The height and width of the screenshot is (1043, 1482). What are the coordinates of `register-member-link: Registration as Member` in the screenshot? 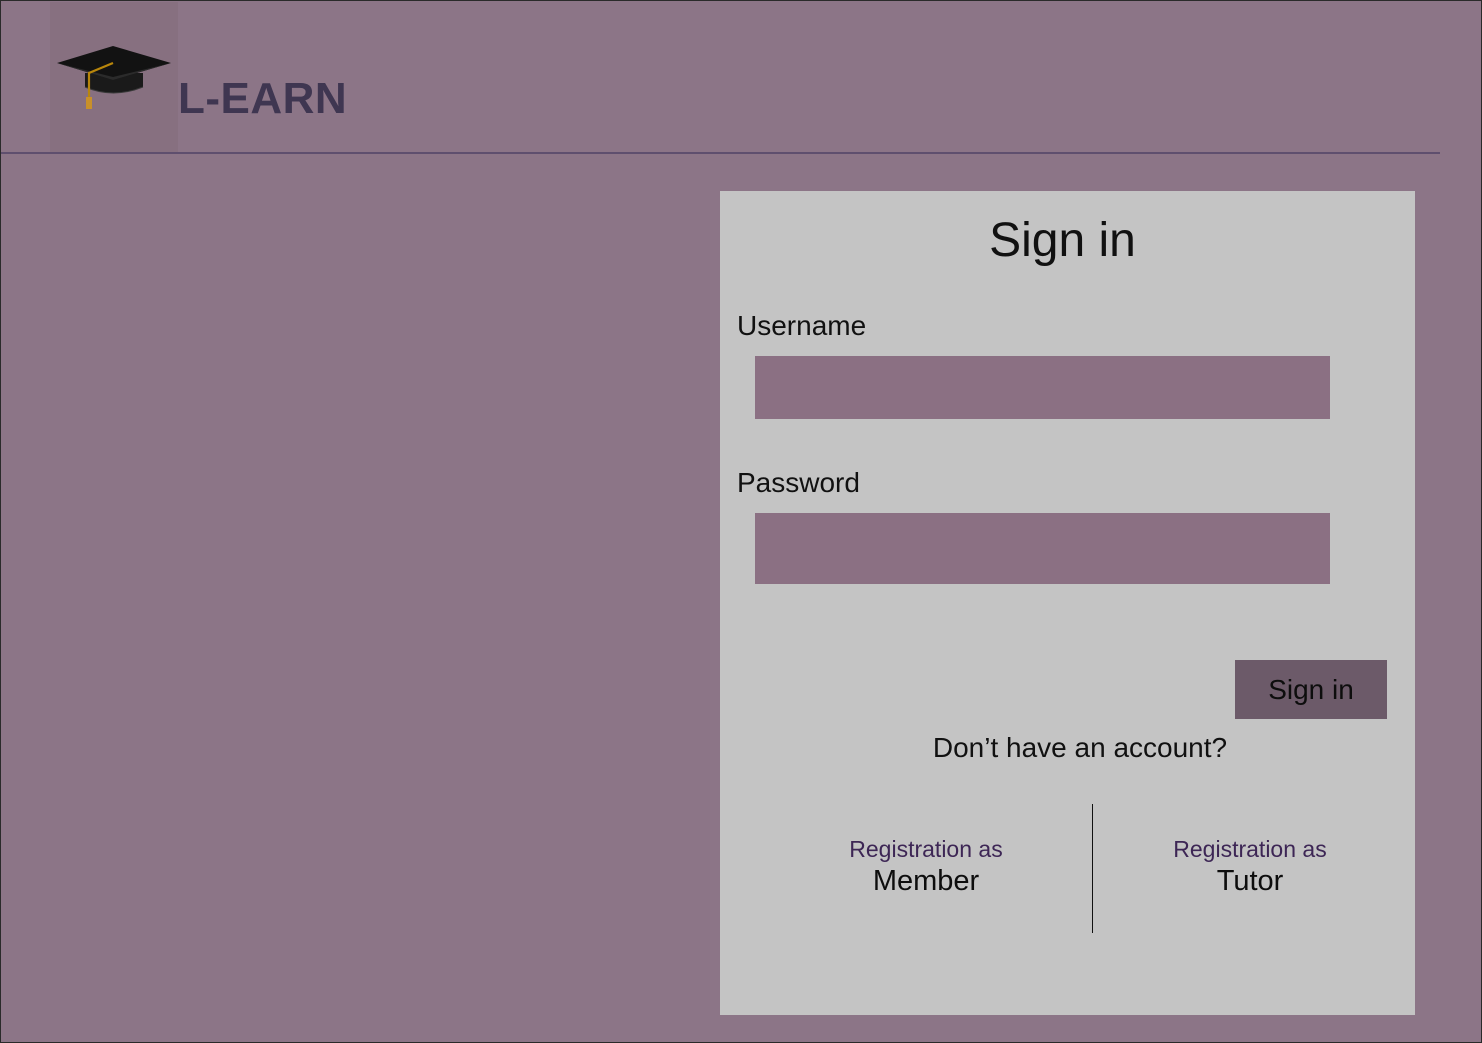 It's located at (926, 867).